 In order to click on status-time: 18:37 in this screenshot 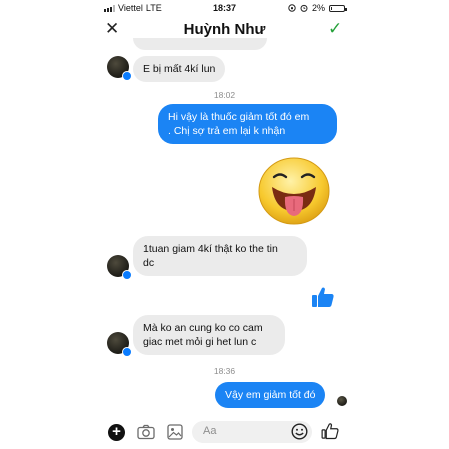, I will do `click(224, 8)`.